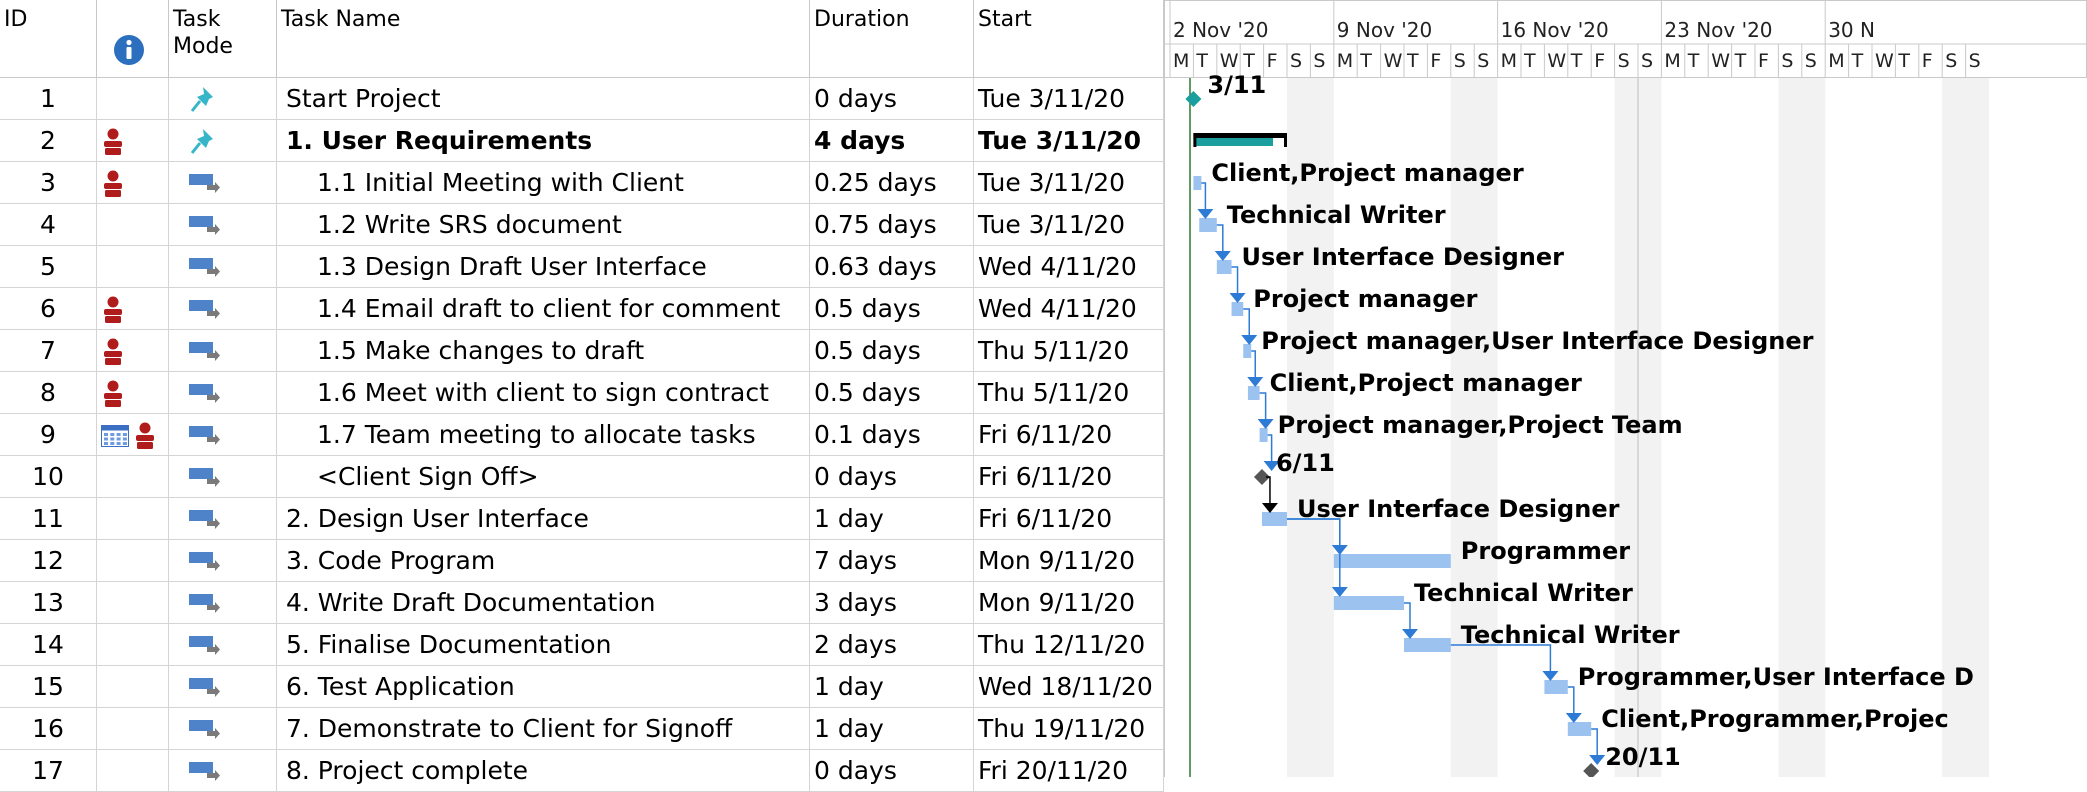 The height and width of the screenshot is (792, 2087). What do you see at coordinates (892, 183) in the screenshot?
I see `duration-cell: 0.25 days` at bounding box center [892, 183].